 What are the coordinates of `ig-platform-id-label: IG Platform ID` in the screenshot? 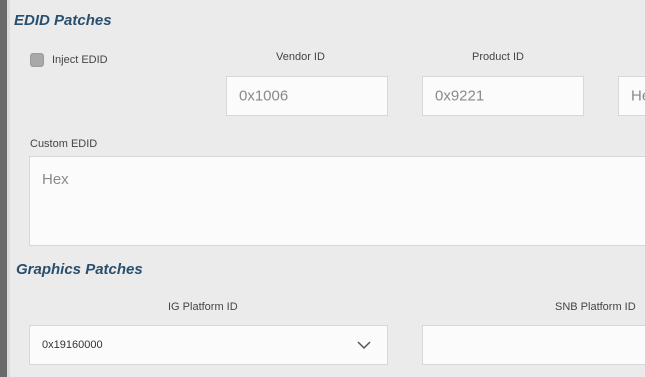 It's located at (203, 307).